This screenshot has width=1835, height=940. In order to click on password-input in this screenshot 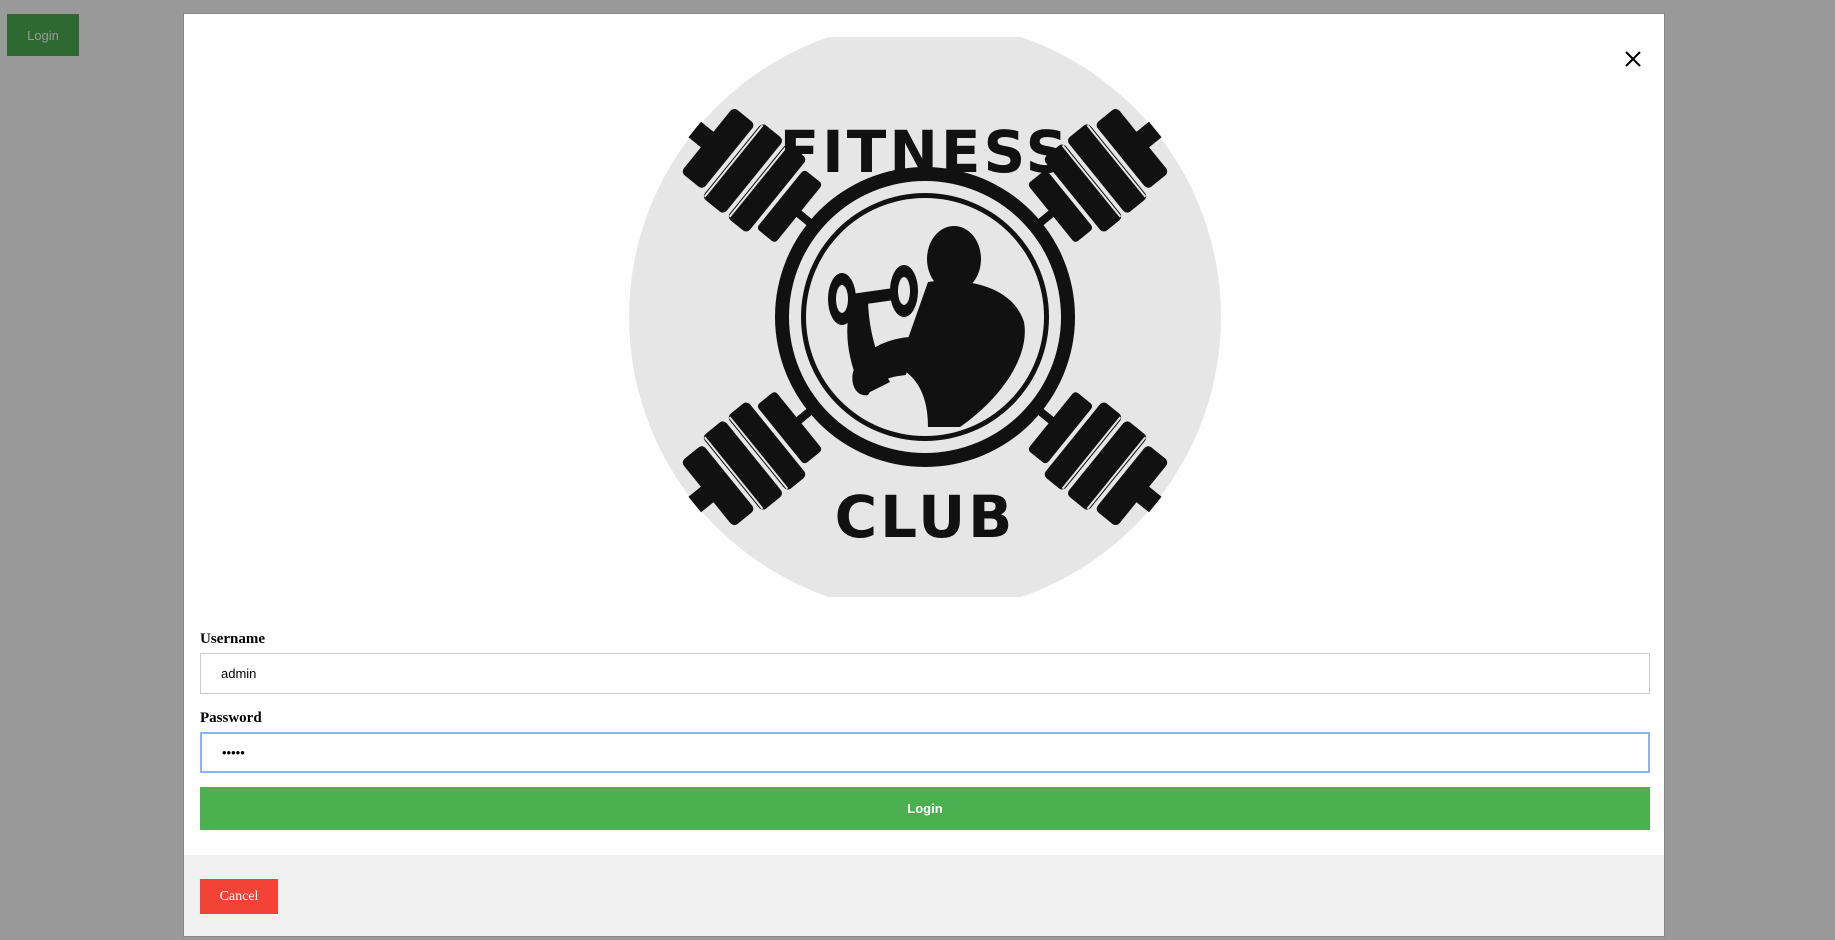, I will do `click(925, 752)`.